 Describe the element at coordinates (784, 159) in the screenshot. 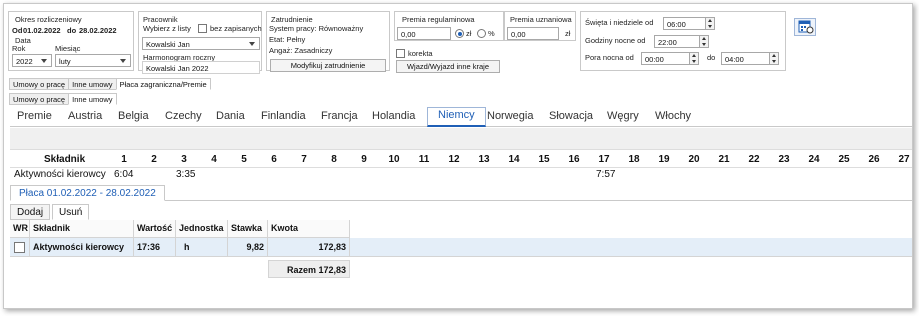

I see `day-23: 23` at that location.